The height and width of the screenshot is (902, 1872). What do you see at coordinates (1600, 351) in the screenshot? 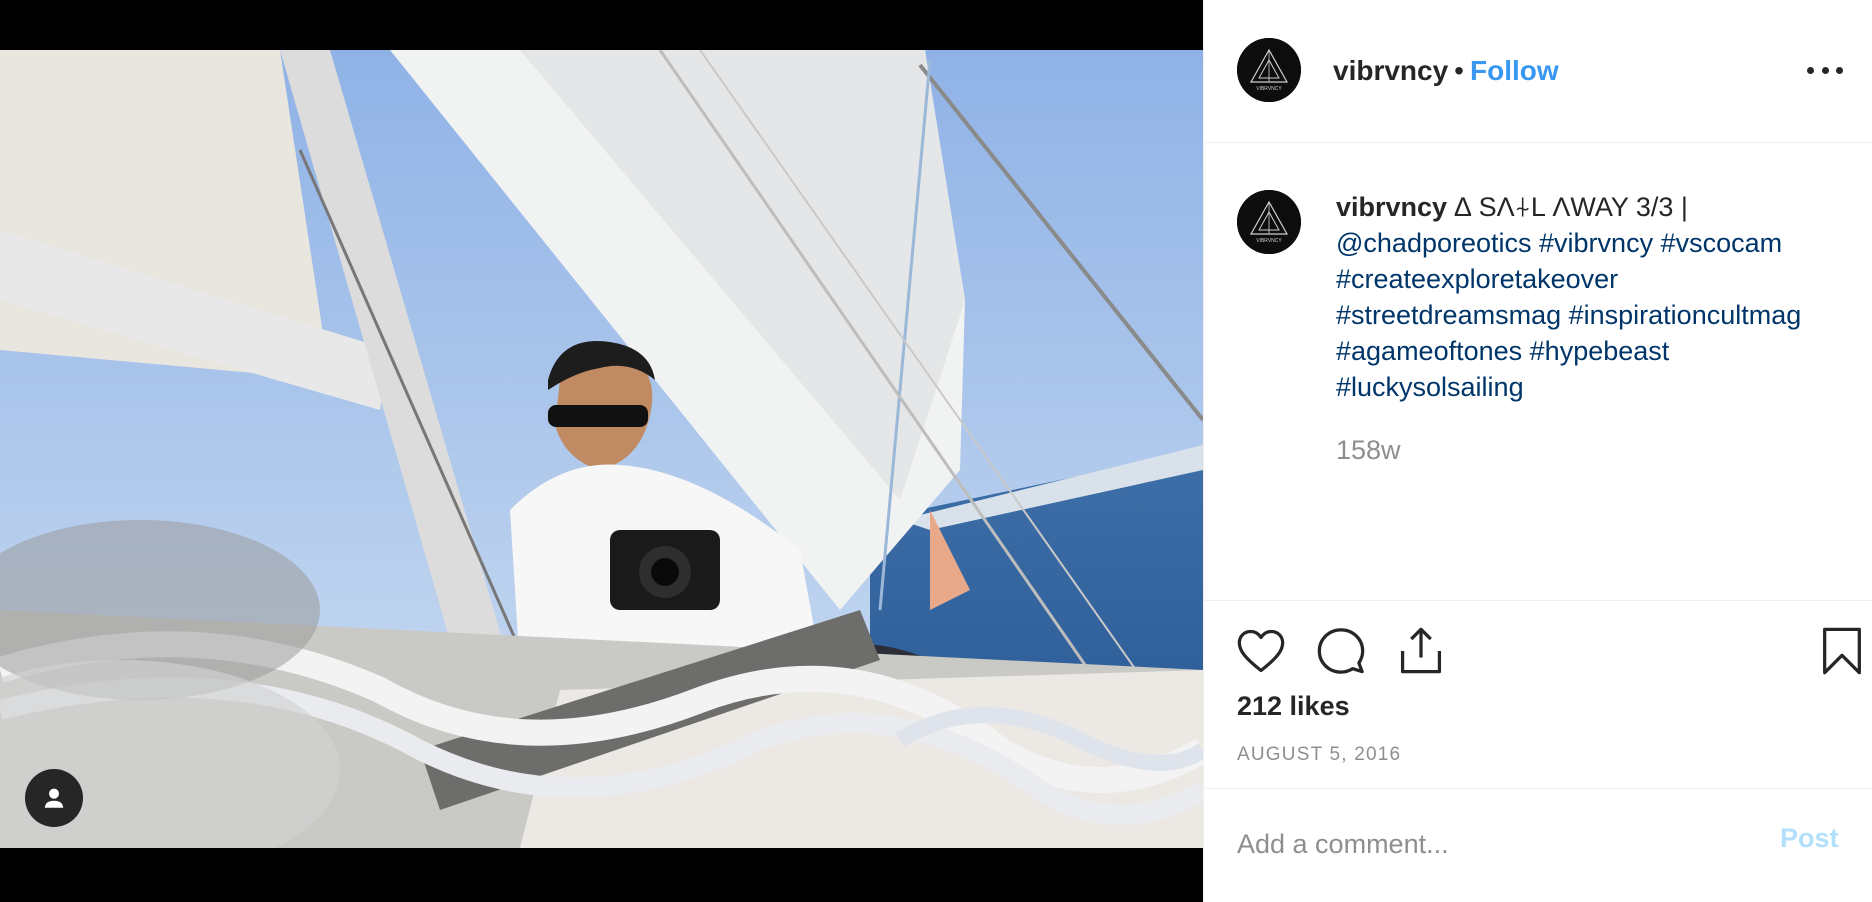
I see `hashtag-link: #hypebeast` at bounding box center [1600, 351].